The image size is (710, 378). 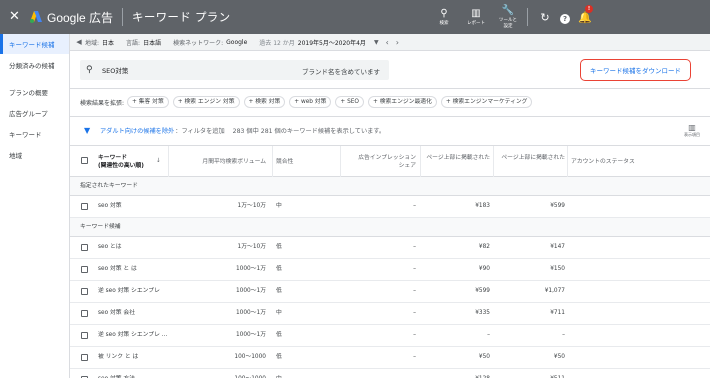 What do you see at coordinates (250, 335) in the screenshot?
I see `volume-cell: 1000～1万` at bounding box center [250, 335].